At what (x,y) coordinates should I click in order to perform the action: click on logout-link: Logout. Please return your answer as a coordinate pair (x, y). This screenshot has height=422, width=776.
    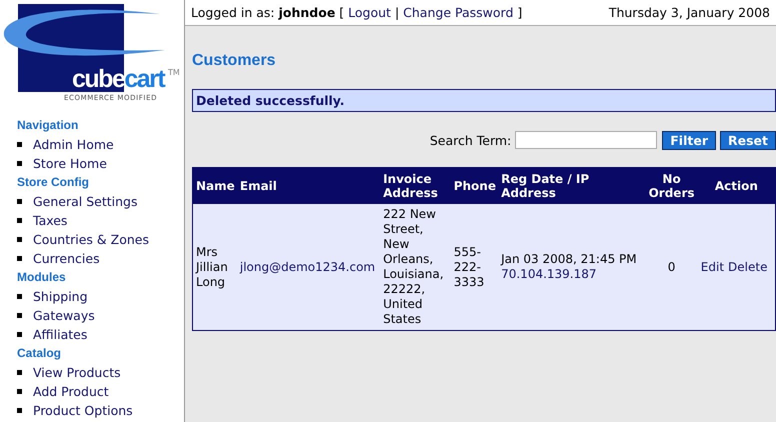
    Looking at the image, I should click on (369, 12).